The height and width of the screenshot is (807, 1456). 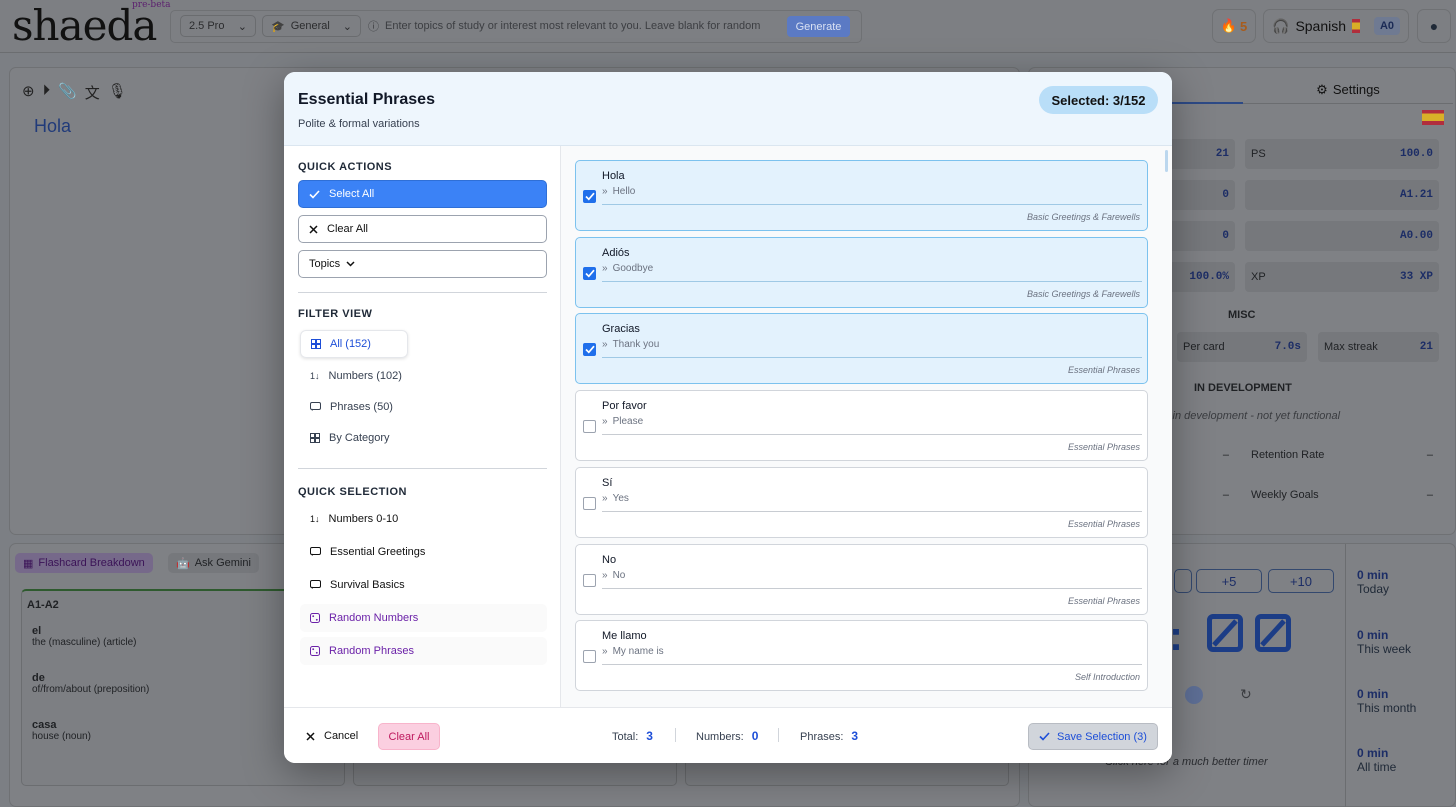 I want to click on attach-icon: 📎, so click(x=67, y=92).